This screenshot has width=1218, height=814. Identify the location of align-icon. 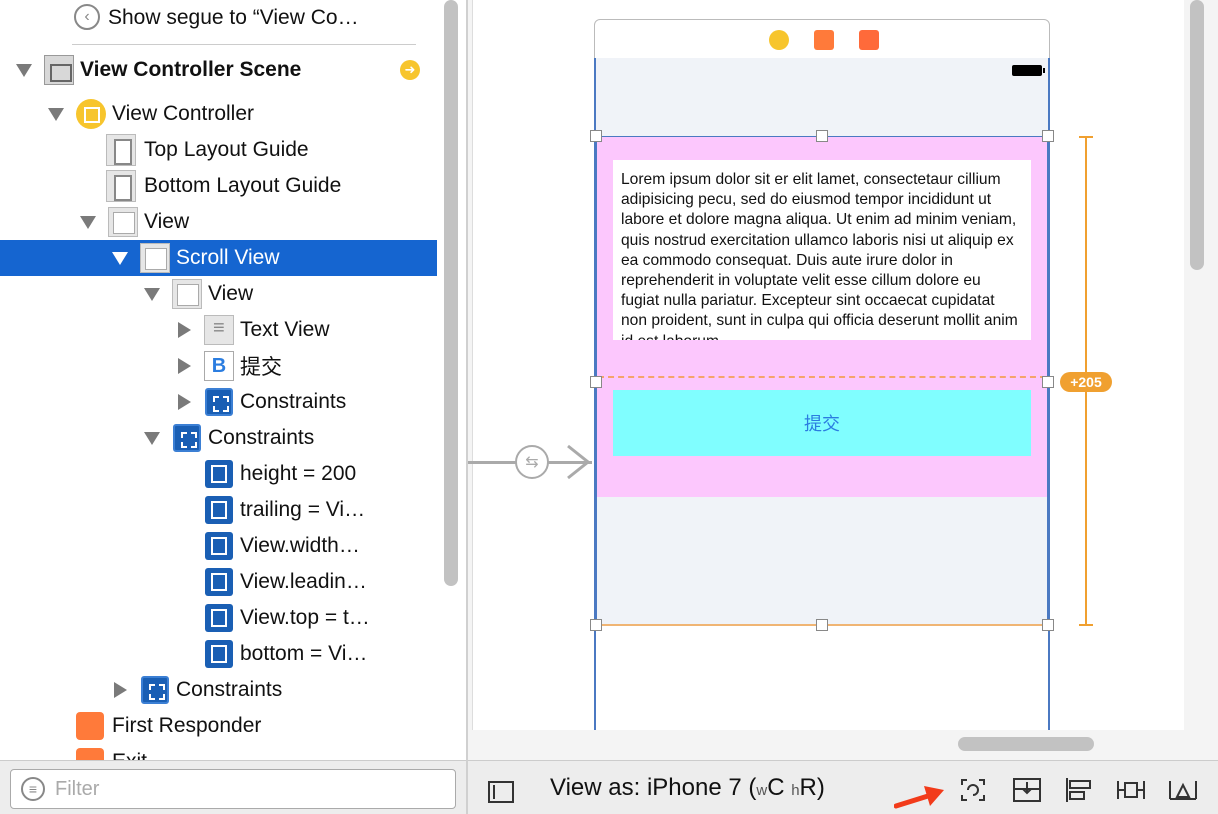
(1079, 790).